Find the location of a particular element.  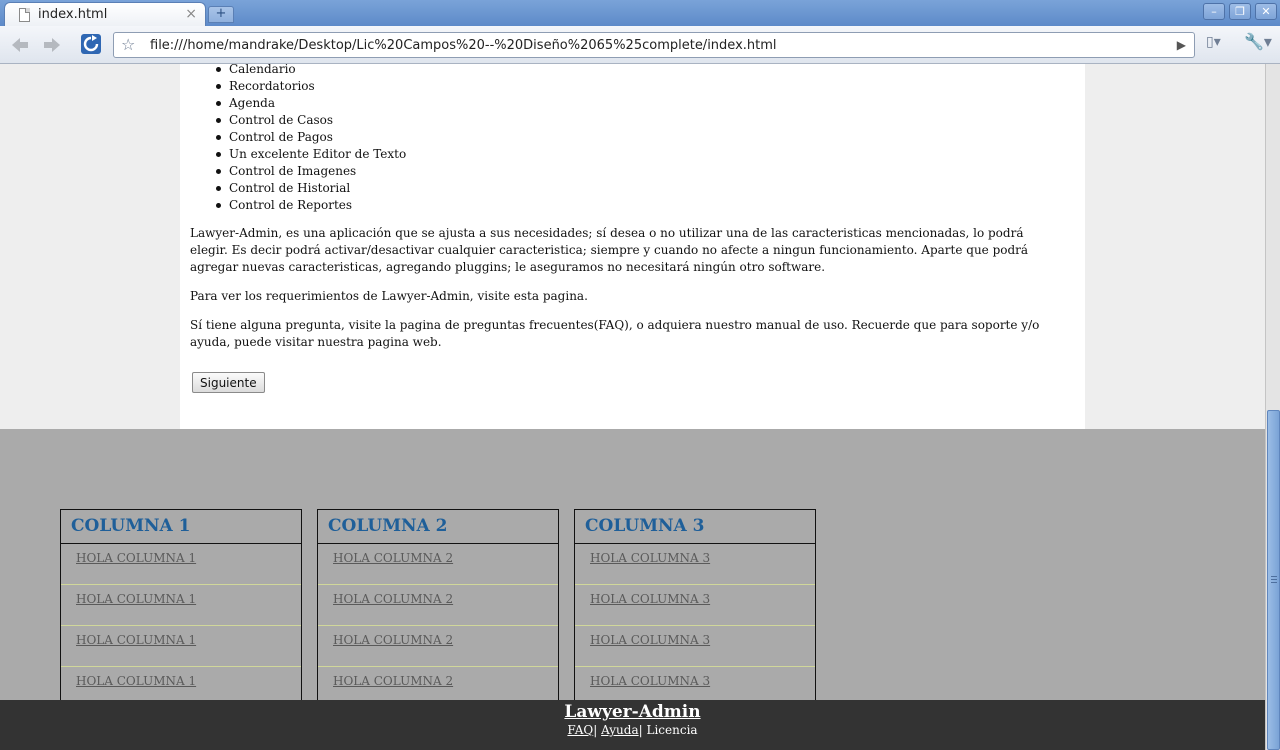

back-arrow-icon is located at coordinates (20, 45).